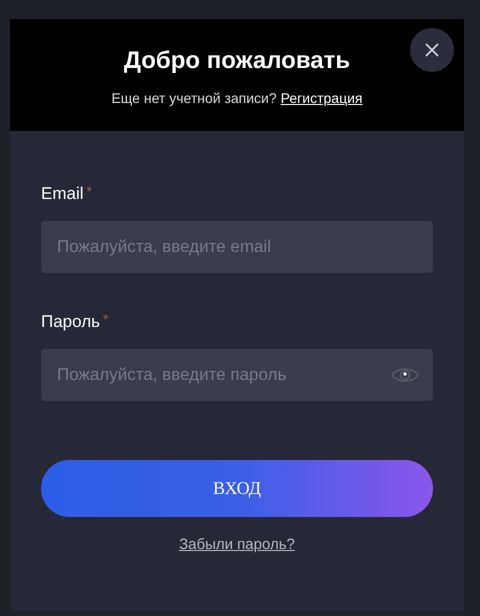  Describe the element at coordinates (321, 98) in the screenshot. I see `register-link: Регистрация` at that location.